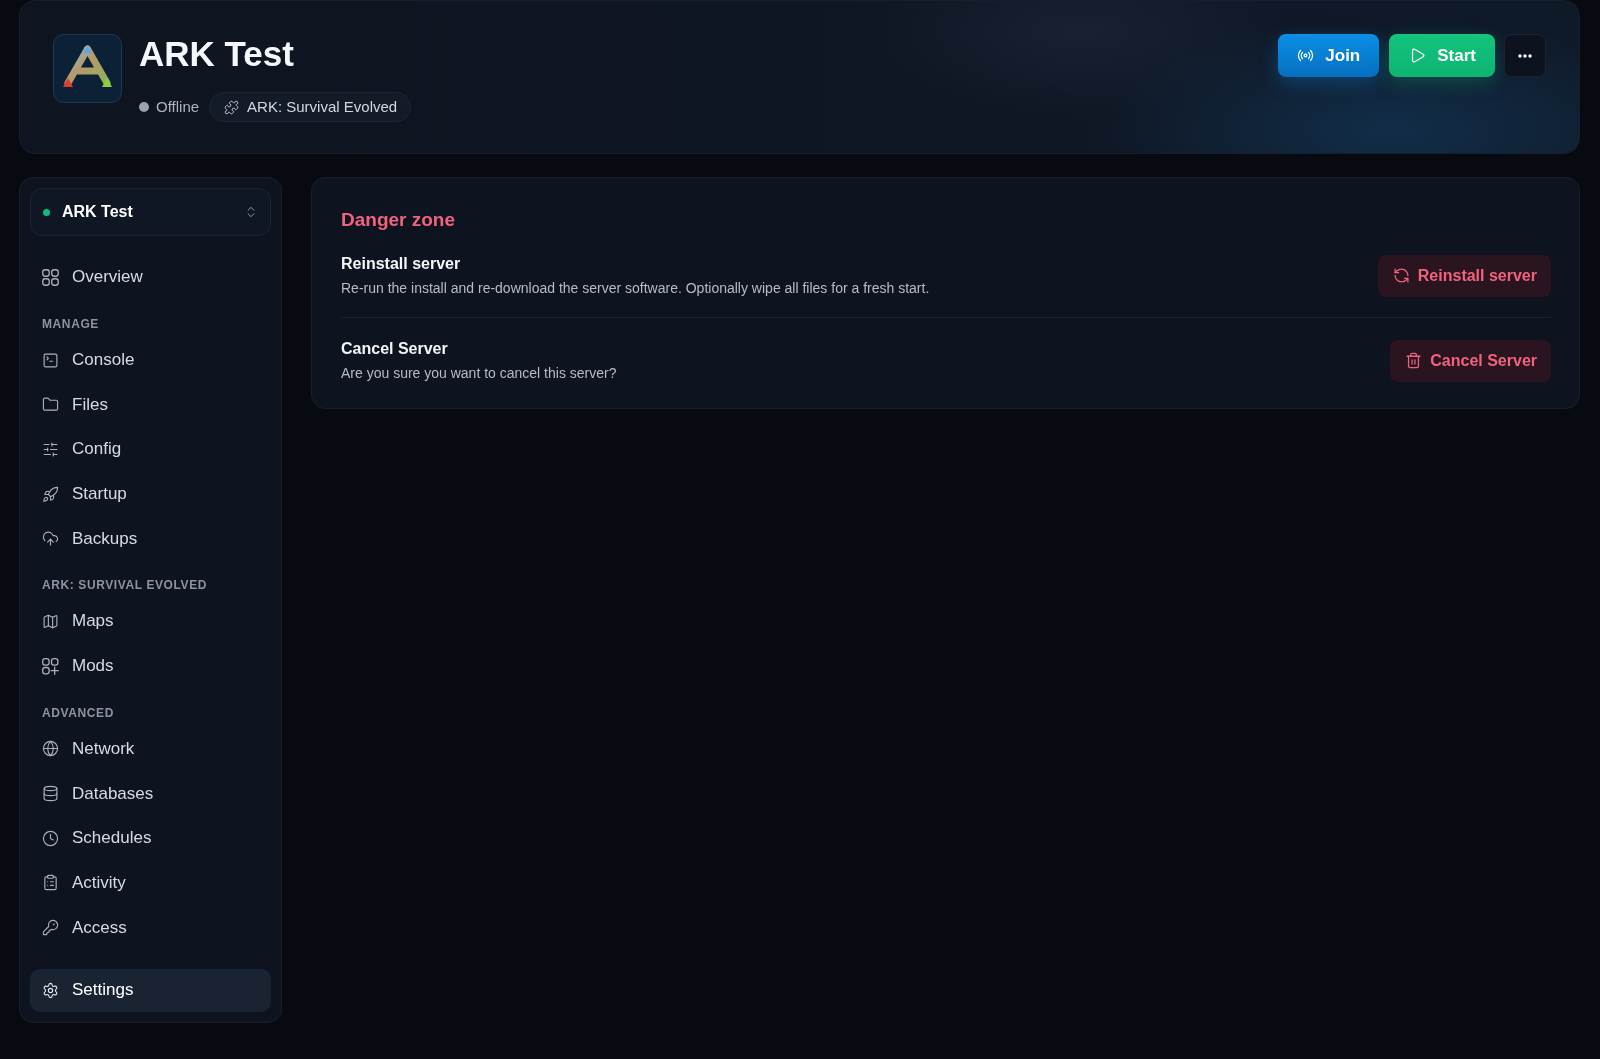 This screenshot has height=1059, width=1600. I want to click on clock-icon, so click(50, 838).